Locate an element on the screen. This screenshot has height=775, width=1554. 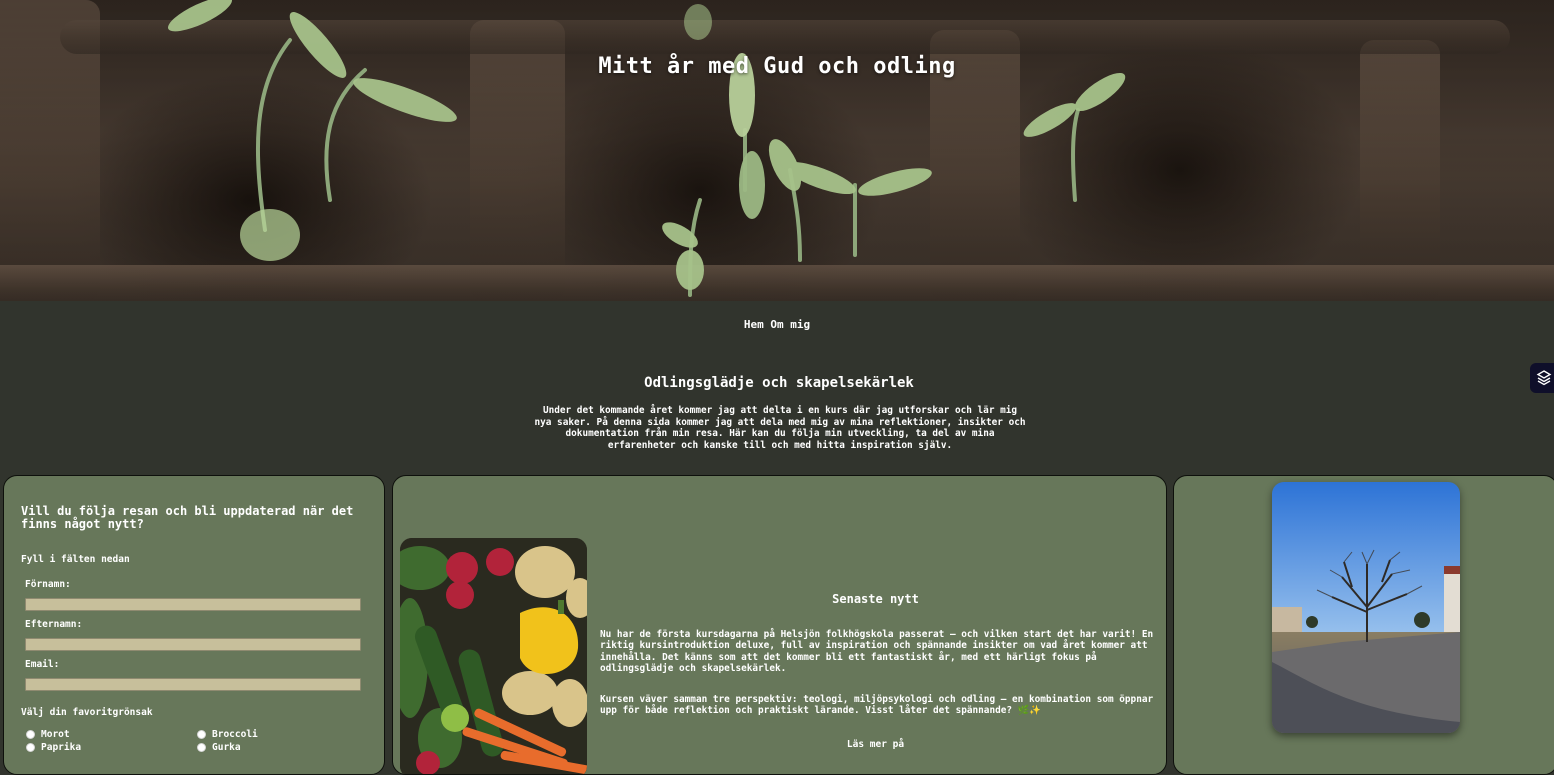
radio-option-paprika: Paprika is located at coordinates (53, 747).